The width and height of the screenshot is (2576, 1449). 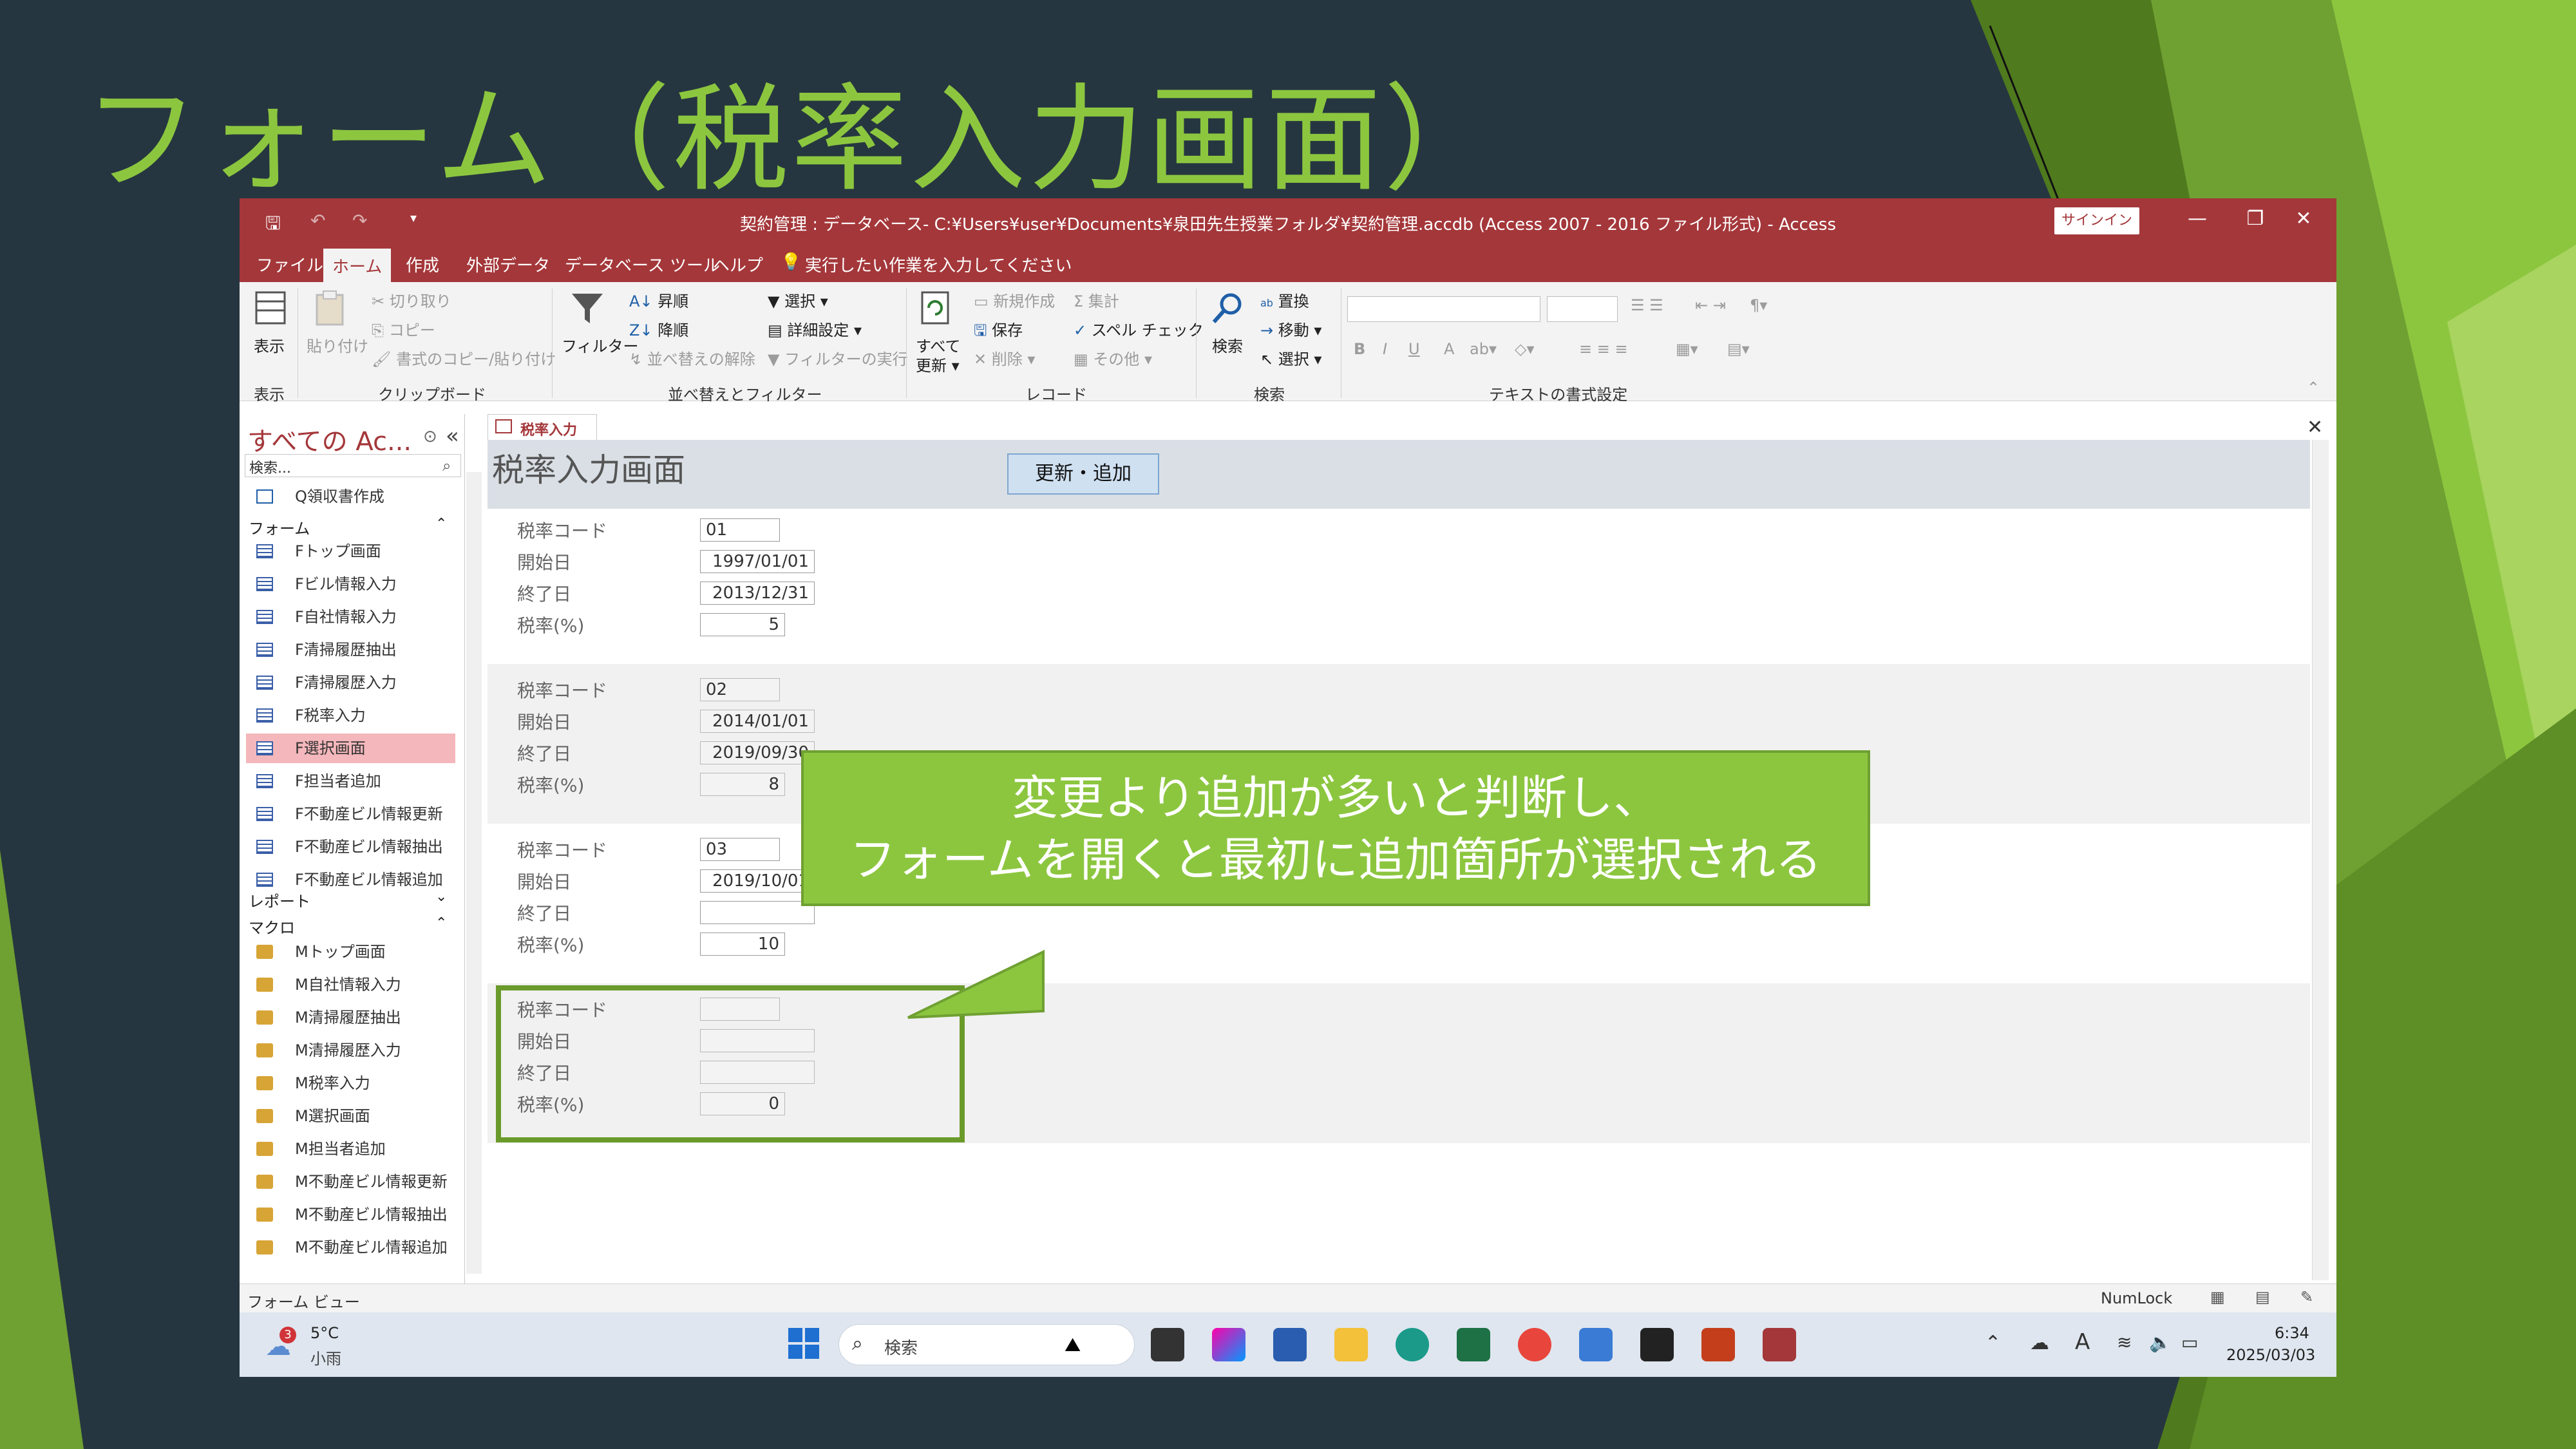 I want to click on nav-item-query: Q領収書作成, so click(x=350, y=496).